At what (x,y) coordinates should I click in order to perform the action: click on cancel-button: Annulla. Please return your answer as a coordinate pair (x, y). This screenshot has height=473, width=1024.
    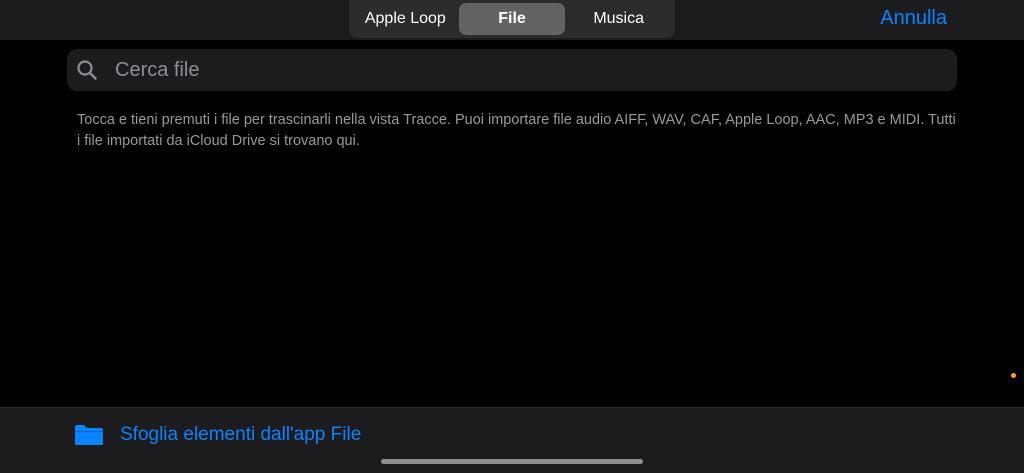
    Looking at the image, I should click on (913, 18).